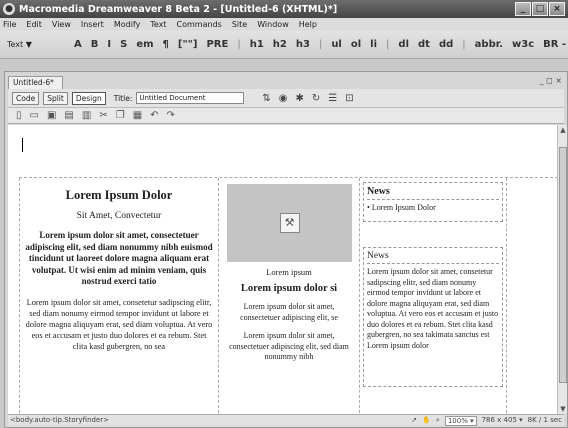 This screenshot has width=568, height=428. What do you see at coordinates (19, 115) in the screenshot?
I see `new-document-icon: ▯` at bounding box center [19, 115].